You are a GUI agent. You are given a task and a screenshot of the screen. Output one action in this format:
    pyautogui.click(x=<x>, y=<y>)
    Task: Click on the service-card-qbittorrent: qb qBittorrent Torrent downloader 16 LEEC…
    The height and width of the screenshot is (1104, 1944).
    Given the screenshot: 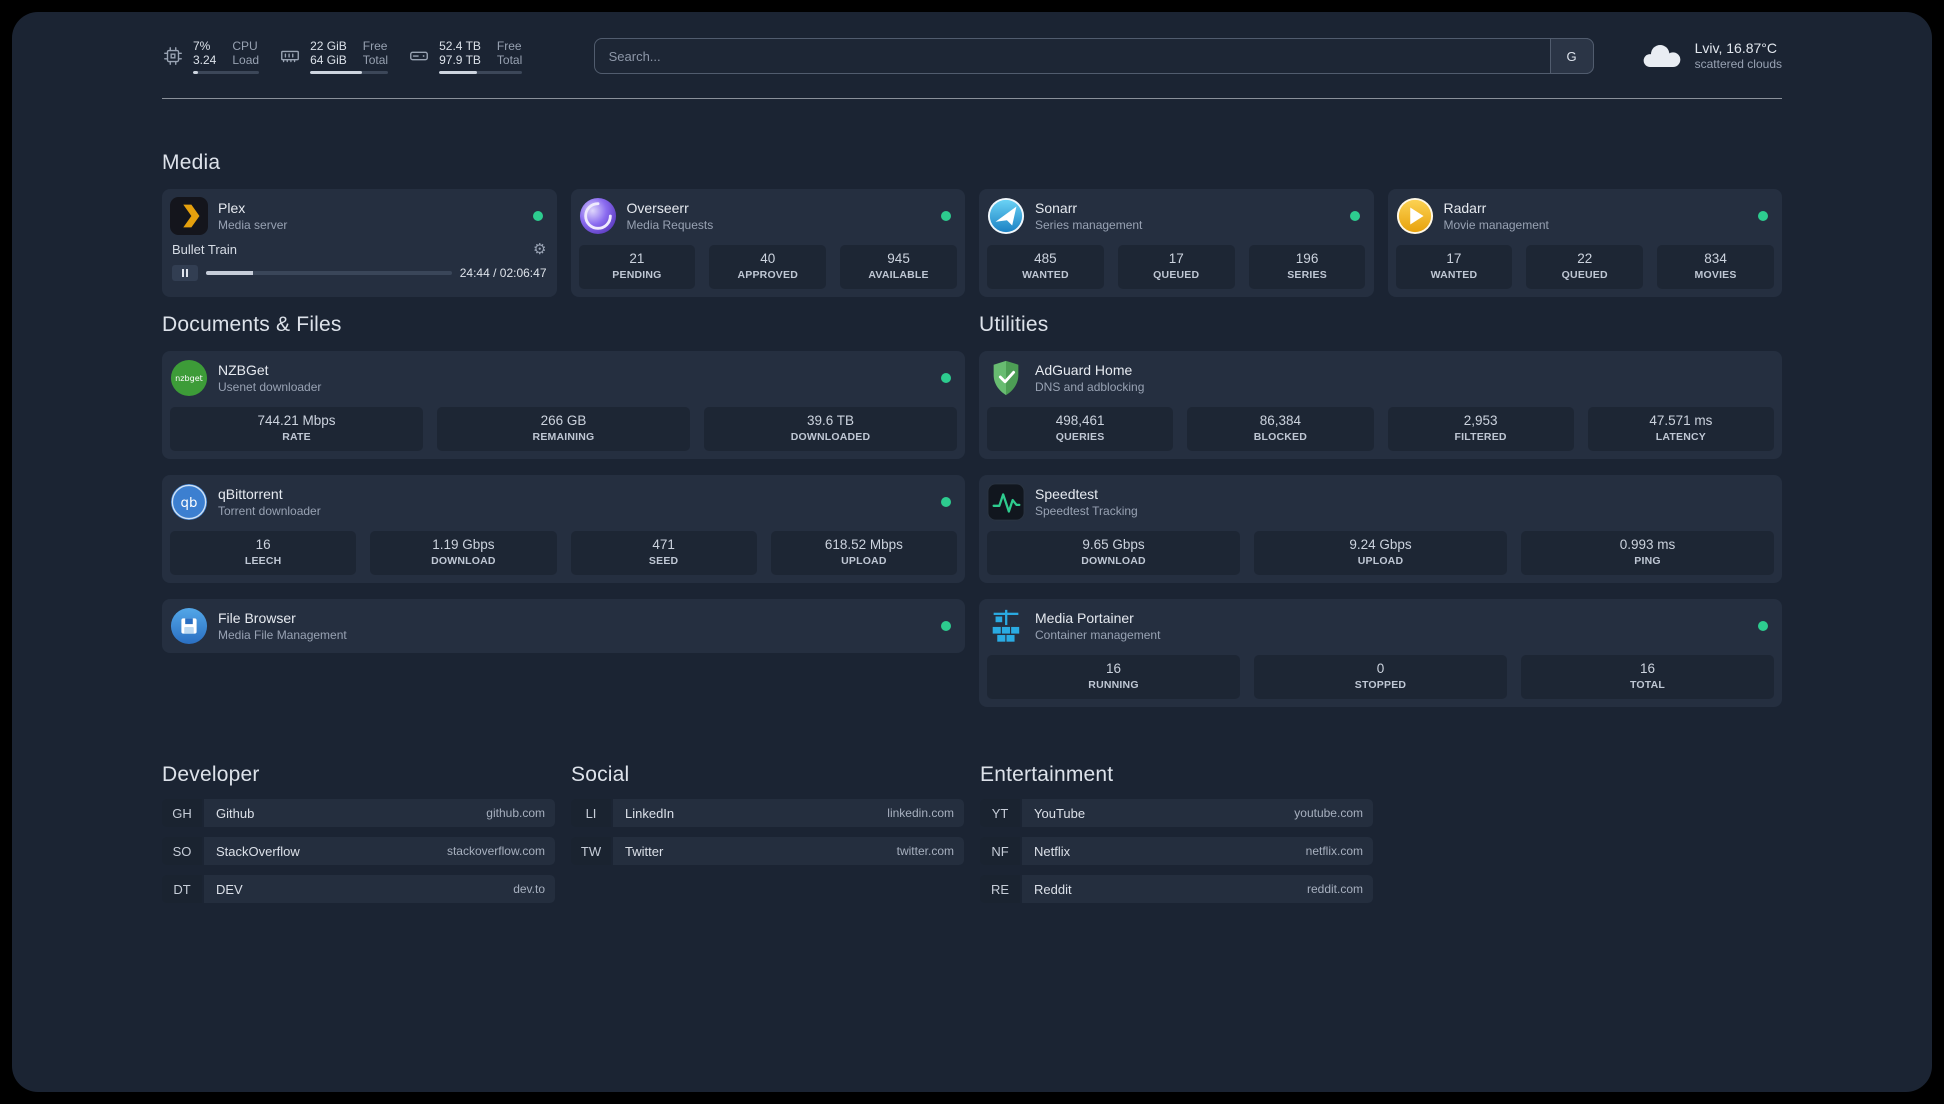 What is the action you would take?
    pyautogui.click(x=563, y=529)
    